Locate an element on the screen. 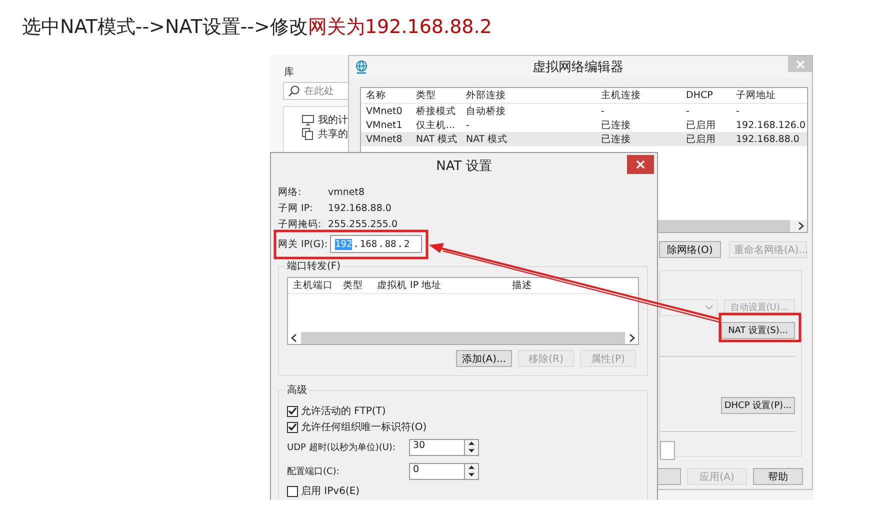  table-cell-text: VMnet0 is located at coordinates (385, 111).